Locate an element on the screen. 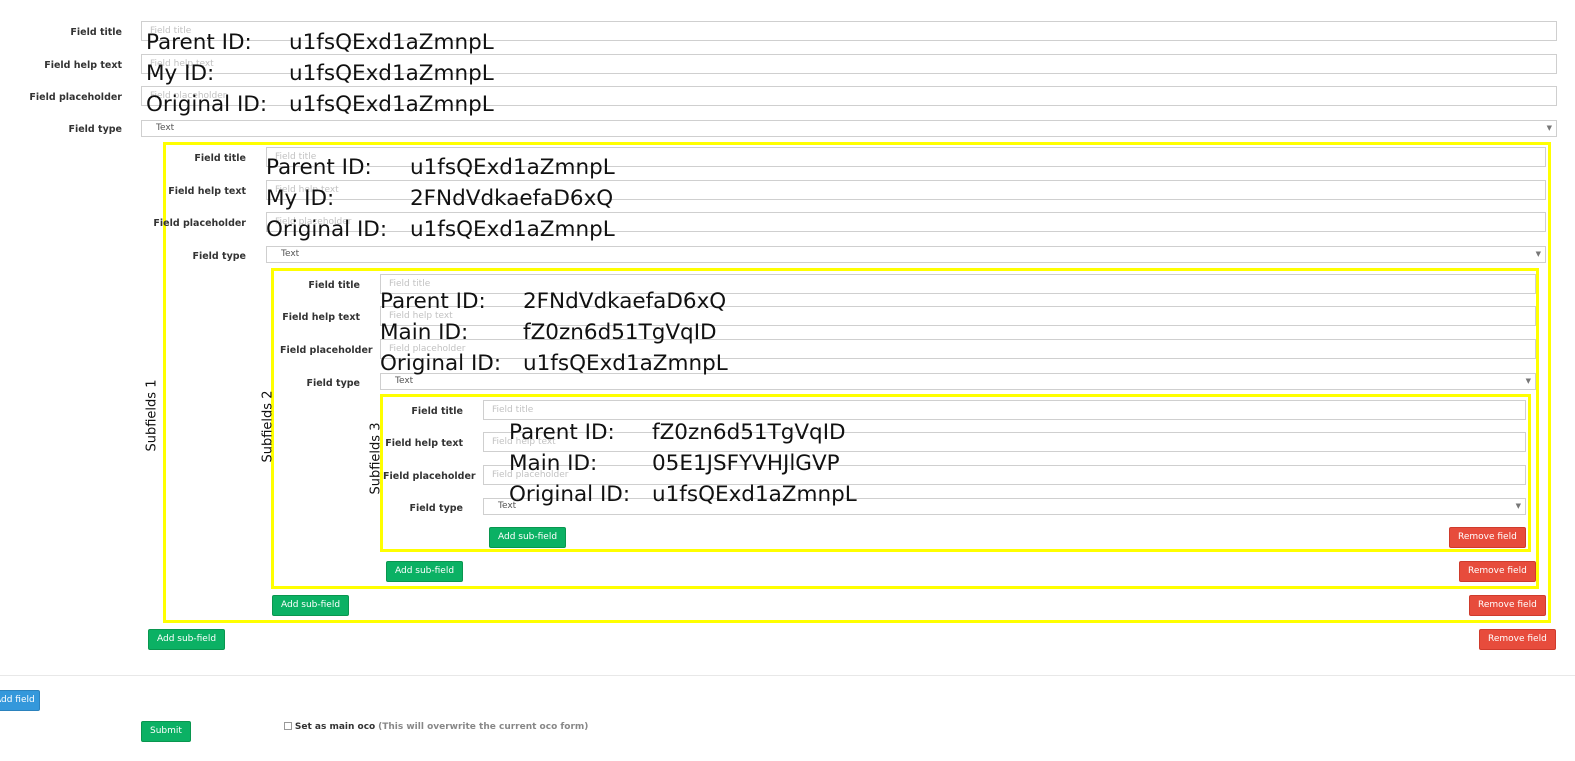 This screenshot has height=761, width=1575. remove-field-button-level-0: Remove field is located at coordinates (1517, 639).